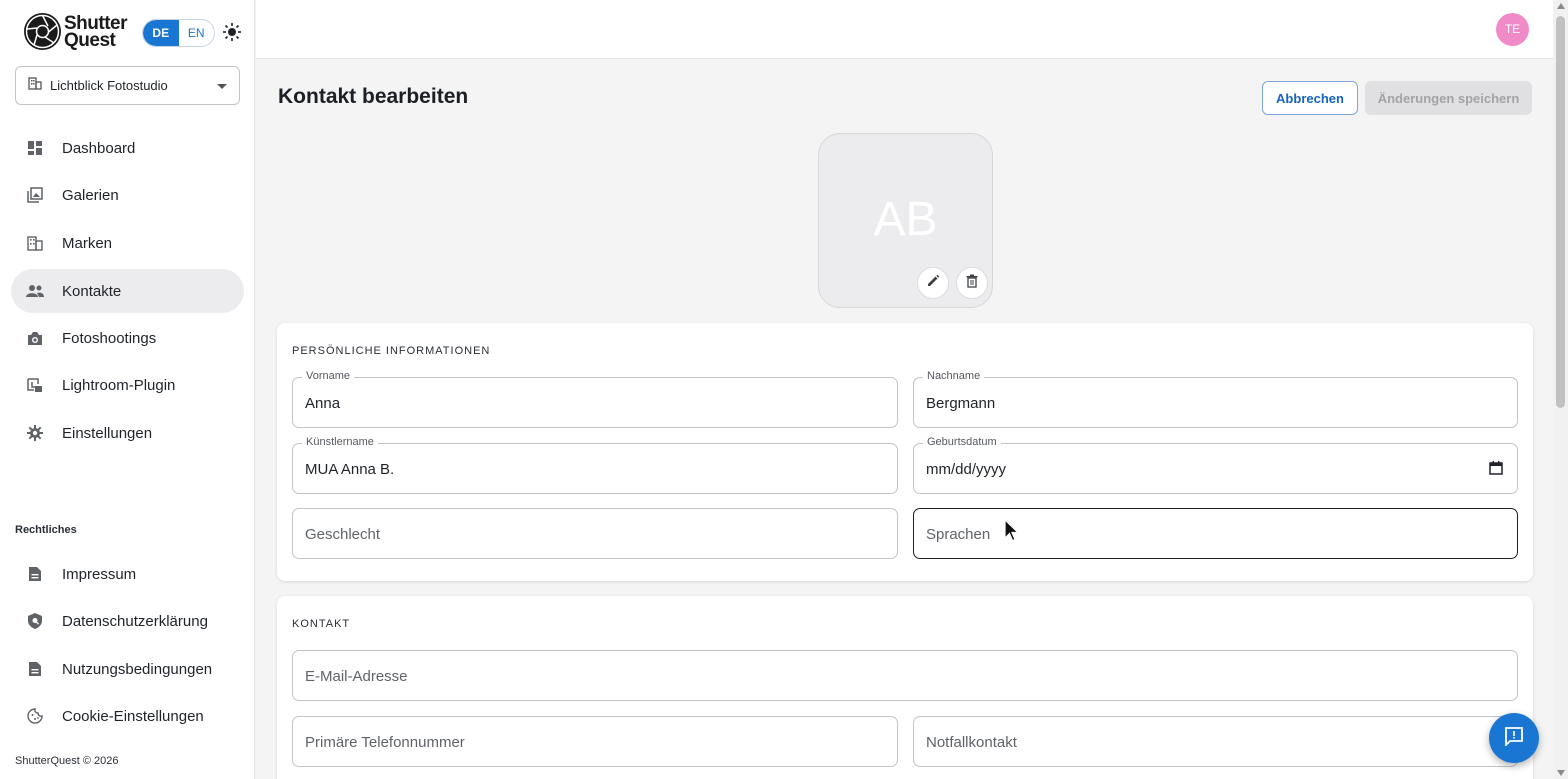  What do you see at coordinates (127, 621) in the screenshot?
I see `sidebar-item-datenschutz: Datenschutzerklärung` at bounding box center [127, 621].